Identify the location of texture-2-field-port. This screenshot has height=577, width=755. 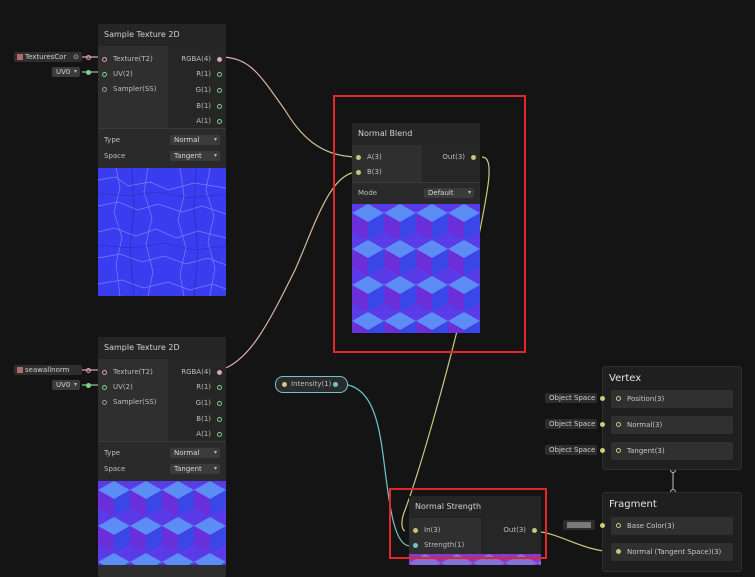
(88, 370).